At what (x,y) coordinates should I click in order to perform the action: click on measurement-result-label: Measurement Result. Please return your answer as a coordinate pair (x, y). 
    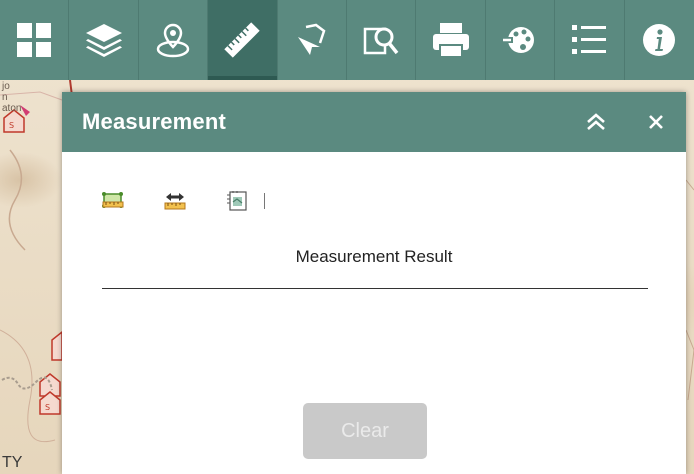
    Looking at the image, I should click on (374, 256).